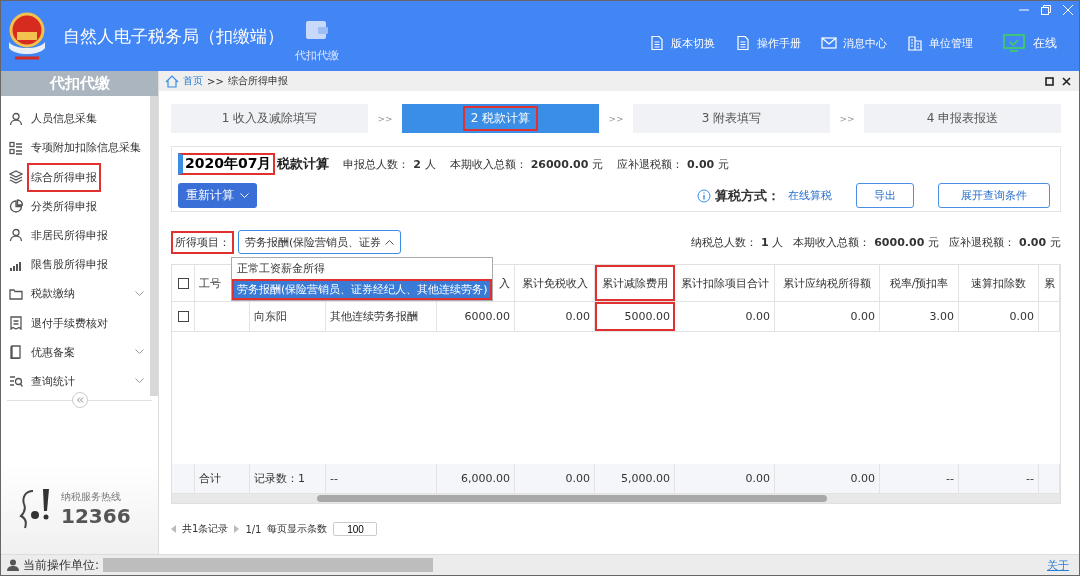  Describe the element at coordinates (866, 242) in the screenshot. I see `filter-stat: 本期收入总额： 6000.00 元` at that location.